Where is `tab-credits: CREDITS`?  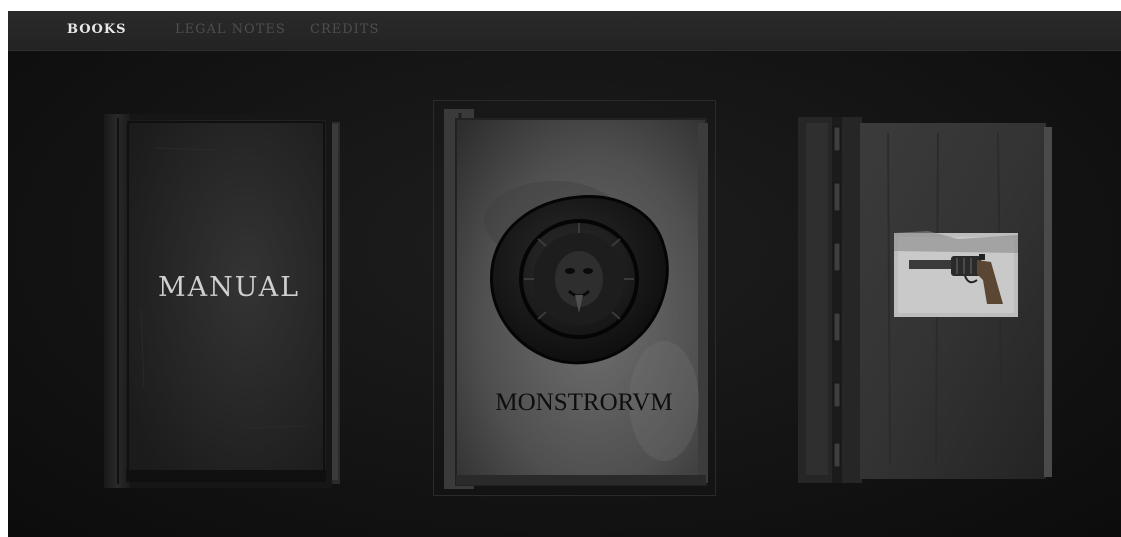
tab-credits: CREDITS is located at coordinates (344, 29).